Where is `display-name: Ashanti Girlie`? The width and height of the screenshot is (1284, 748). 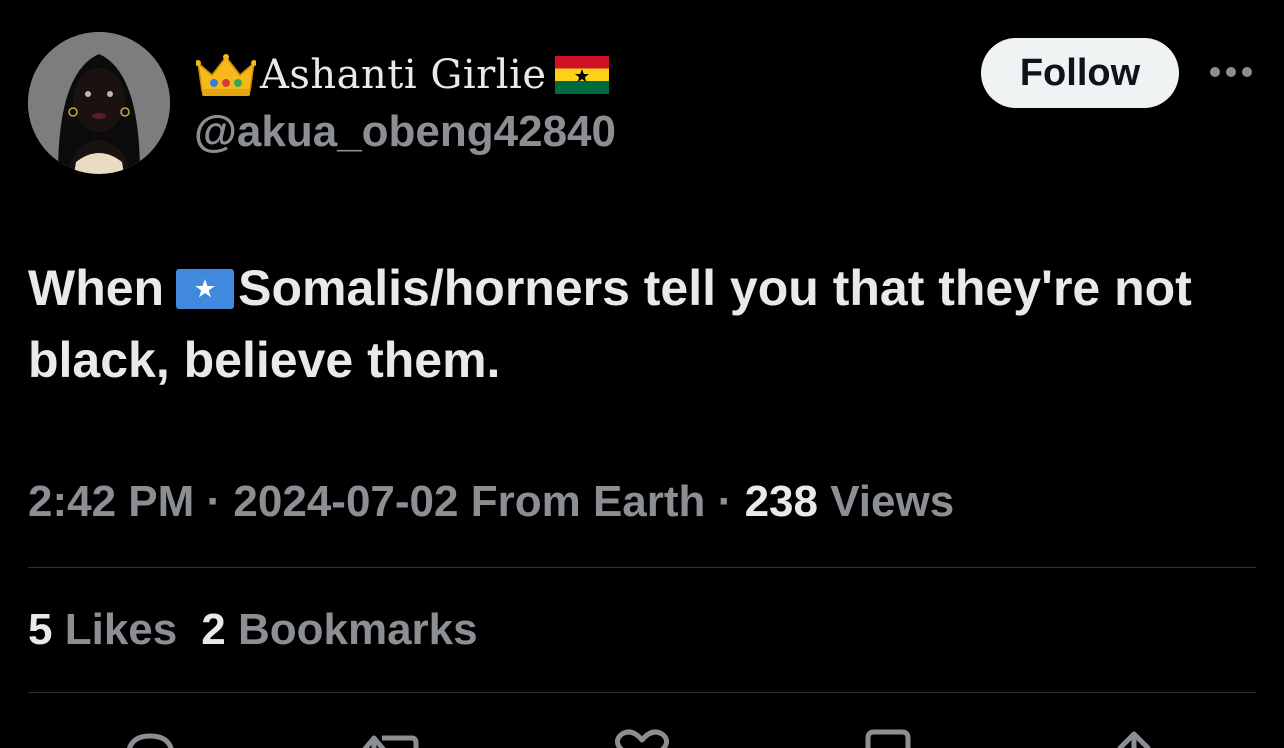
display-name: Ashanti Girlie is located at coordinates (403, 75).